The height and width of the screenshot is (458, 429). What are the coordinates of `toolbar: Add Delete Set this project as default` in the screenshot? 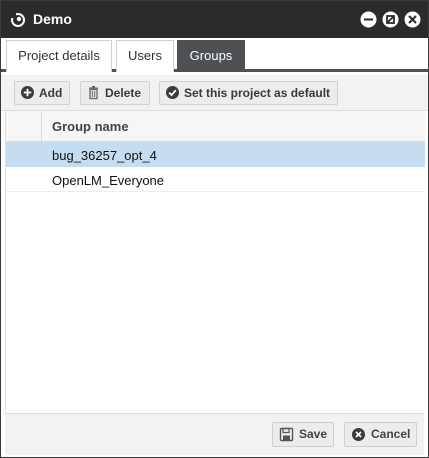 It's located at (214, 93).